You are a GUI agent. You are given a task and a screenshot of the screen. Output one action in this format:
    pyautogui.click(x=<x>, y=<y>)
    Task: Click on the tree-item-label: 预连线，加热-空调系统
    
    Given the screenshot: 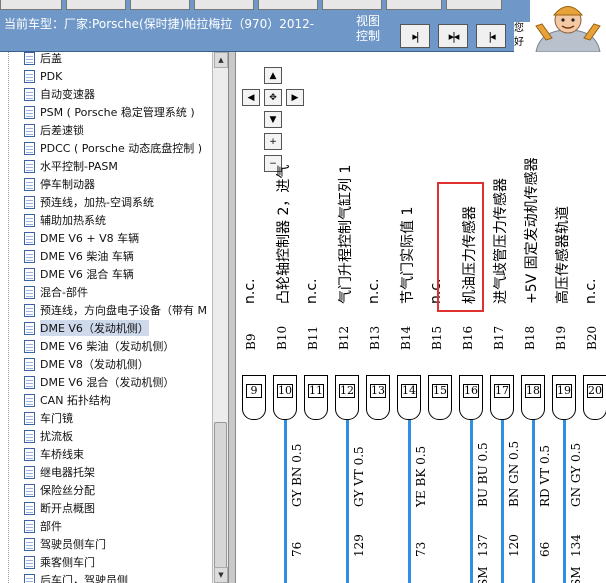 What is the action you would take?
    pyautogui.click(x=97, y=202)
    